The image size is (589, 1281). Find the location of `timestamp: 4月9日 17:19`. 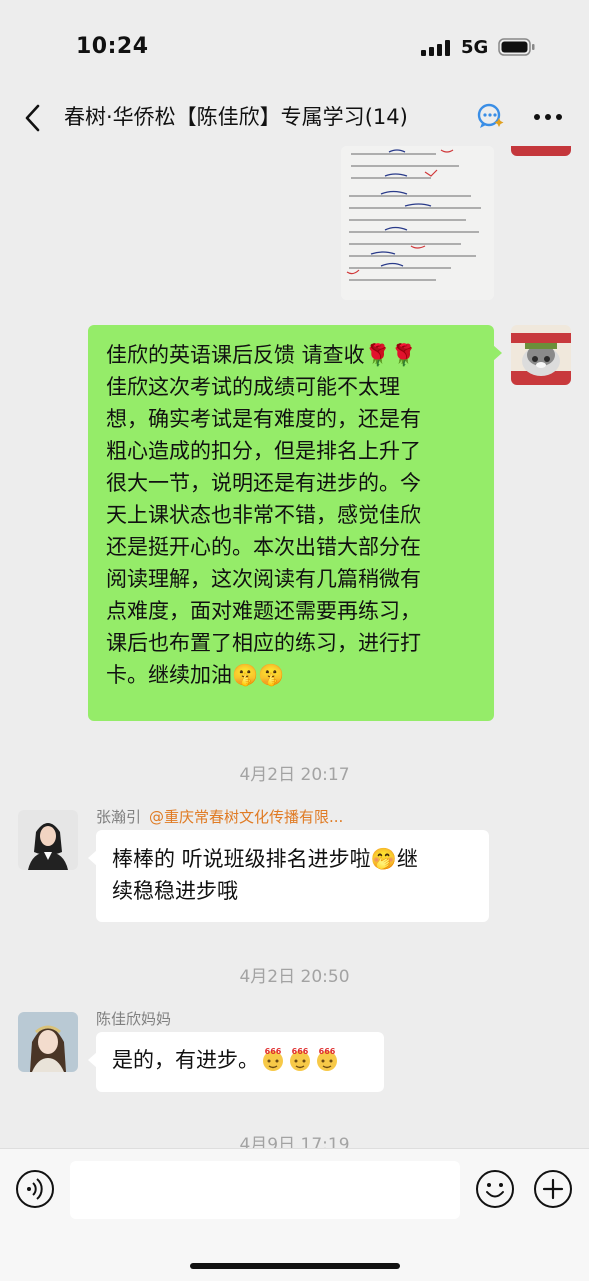

timestamp: 4月9日 17:19 is located at coordinates (294, 1141).